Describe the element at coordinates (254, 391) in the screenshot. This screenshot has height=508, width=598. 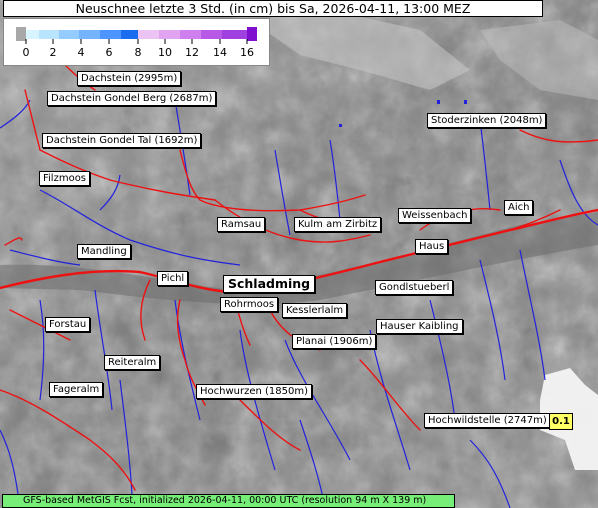
I see `place-hochwurzen: Hochwurzen (1850m)` at that location.